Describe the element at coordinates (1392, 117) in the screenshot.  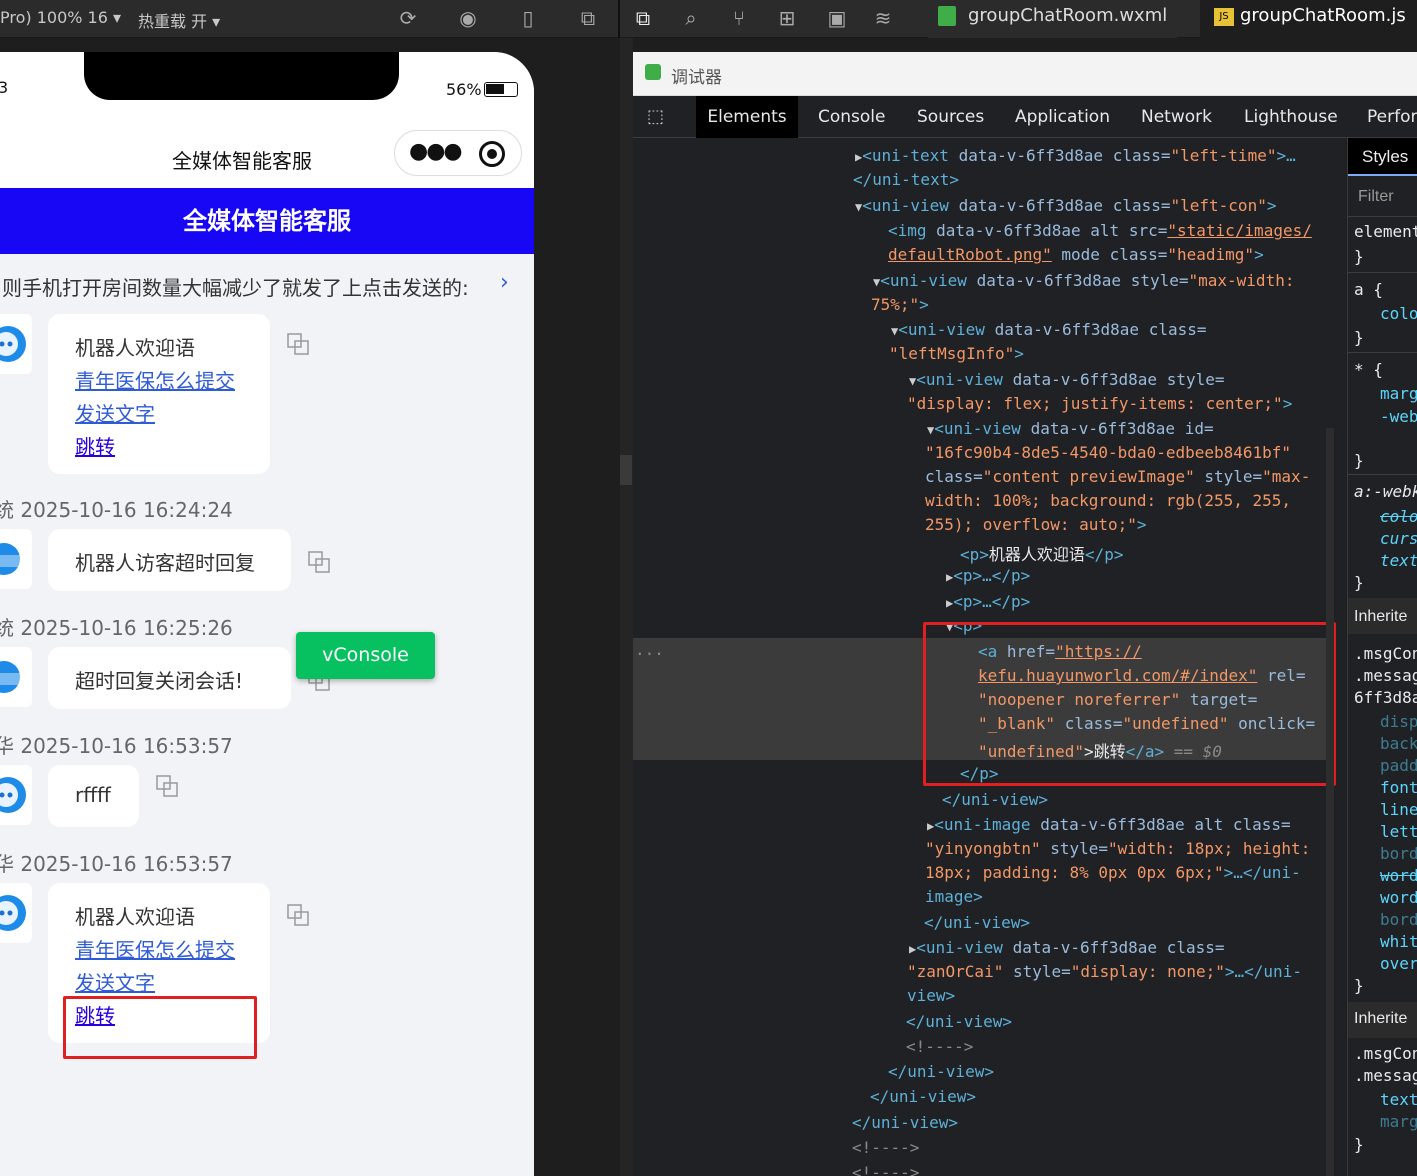
I see `tab-performance: Perfor` at that location.